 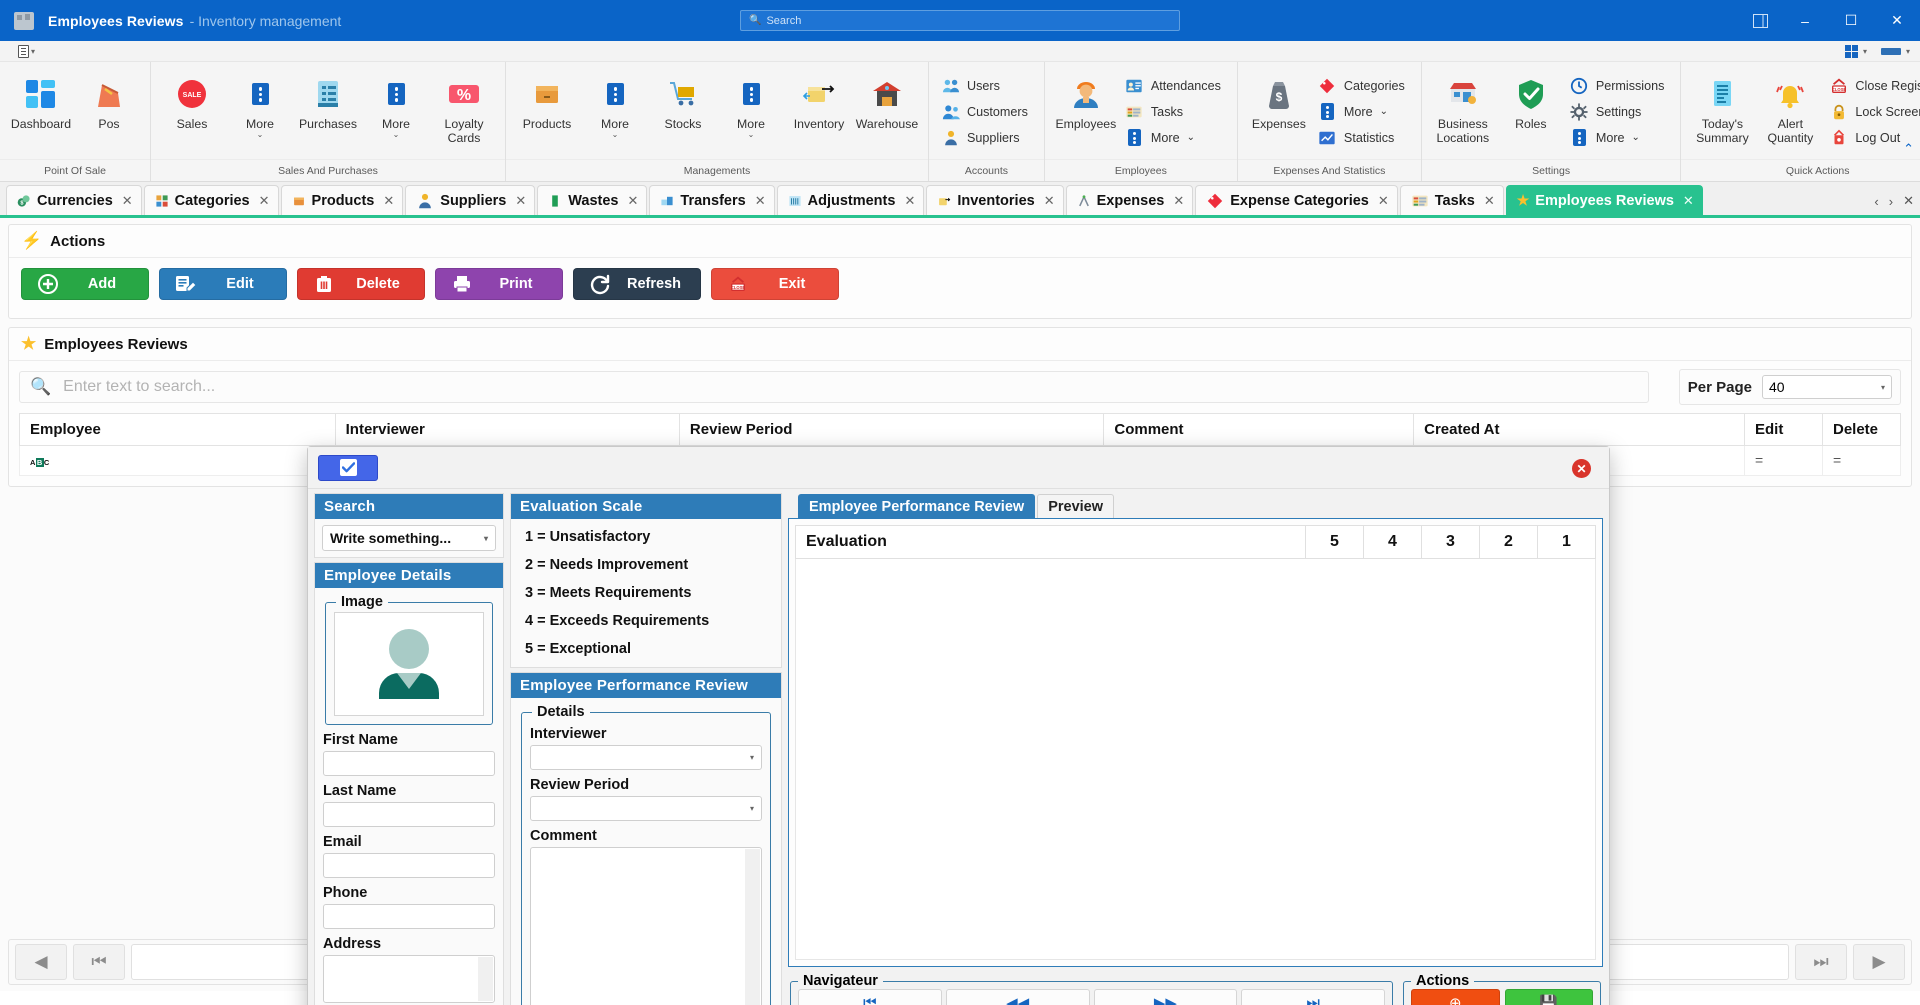 What do you see at coordinates (986, 111) in the screenshot?
I see `ribbon-item-customers: Customers` at bounding box center [986, 111].